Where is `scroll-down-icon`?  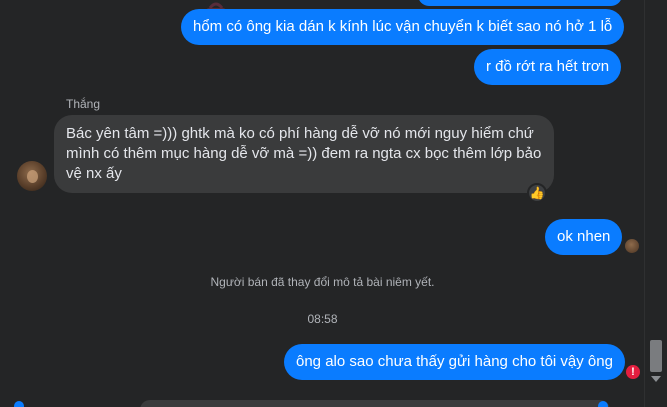
scroll-down-icon is located at coordinates (656, 379).